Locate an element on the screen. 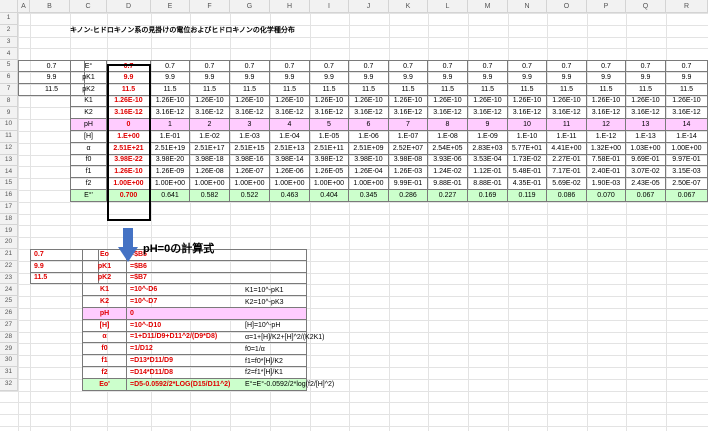 The width and height of the screenshot is (708, 431). column-header: B is located at coordinates (50, 6).